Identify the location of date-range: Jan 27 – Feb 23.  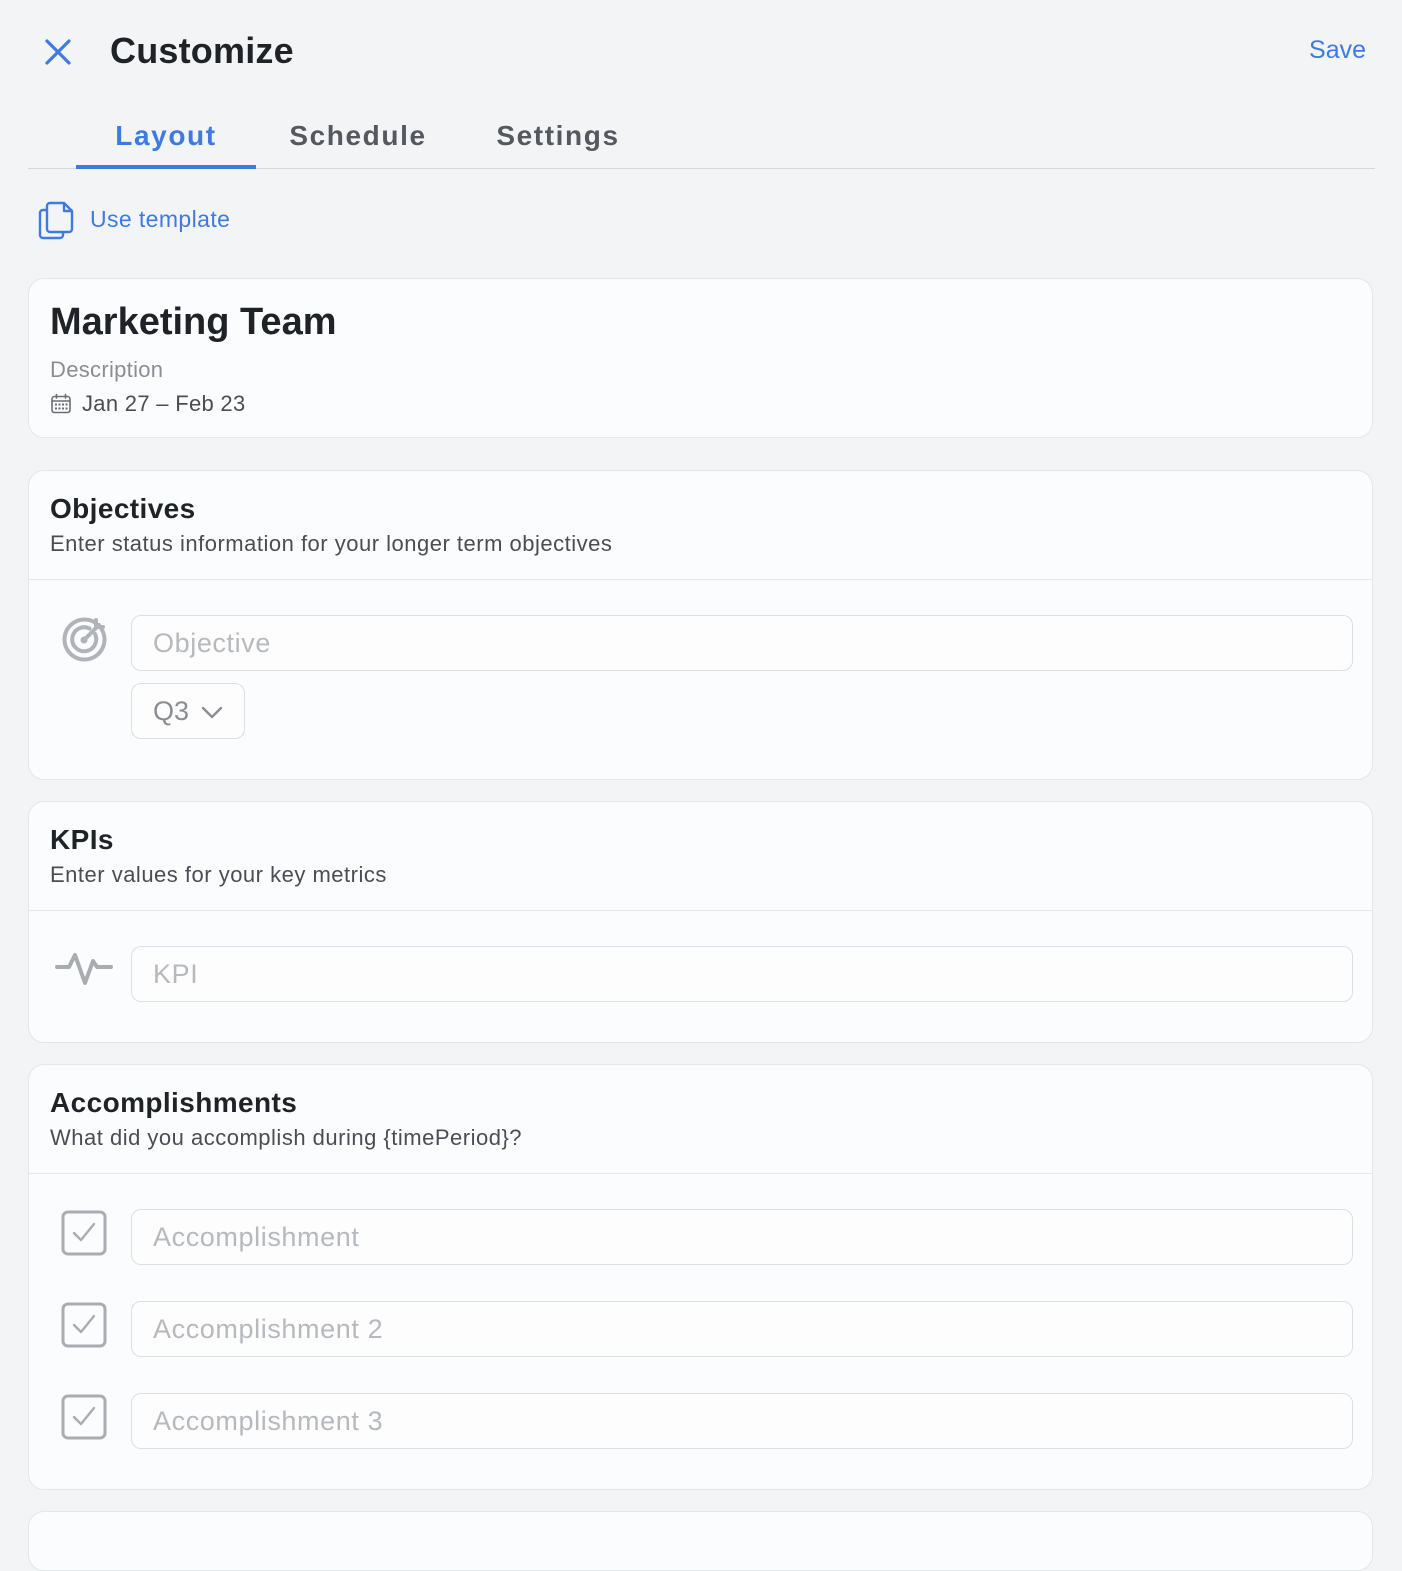
(148, 404).